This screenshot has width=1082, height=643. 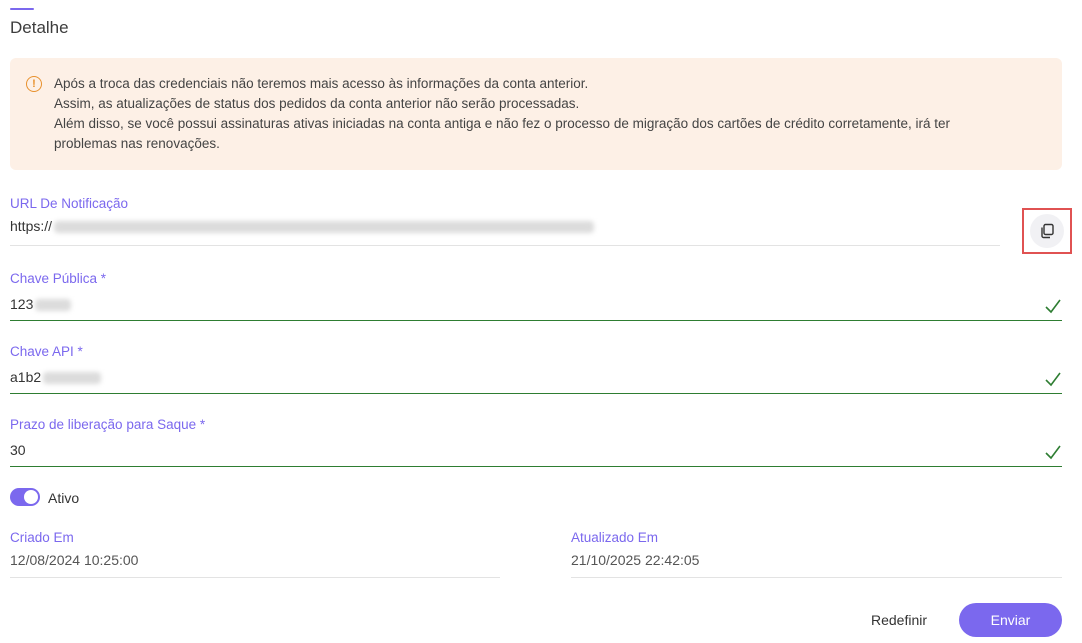 I want to click on updated-at-underline, so click(x=816, y=577).